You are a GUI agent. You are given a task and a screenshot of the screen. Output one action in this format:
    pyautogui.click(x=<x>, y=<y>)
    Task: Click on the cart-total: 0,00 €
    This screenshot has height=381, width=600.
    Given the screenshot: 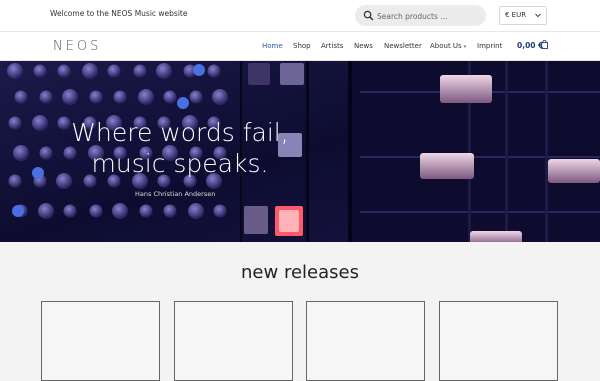 What is the action you would take?
    pyautogui.click(x=530, y=45)
    